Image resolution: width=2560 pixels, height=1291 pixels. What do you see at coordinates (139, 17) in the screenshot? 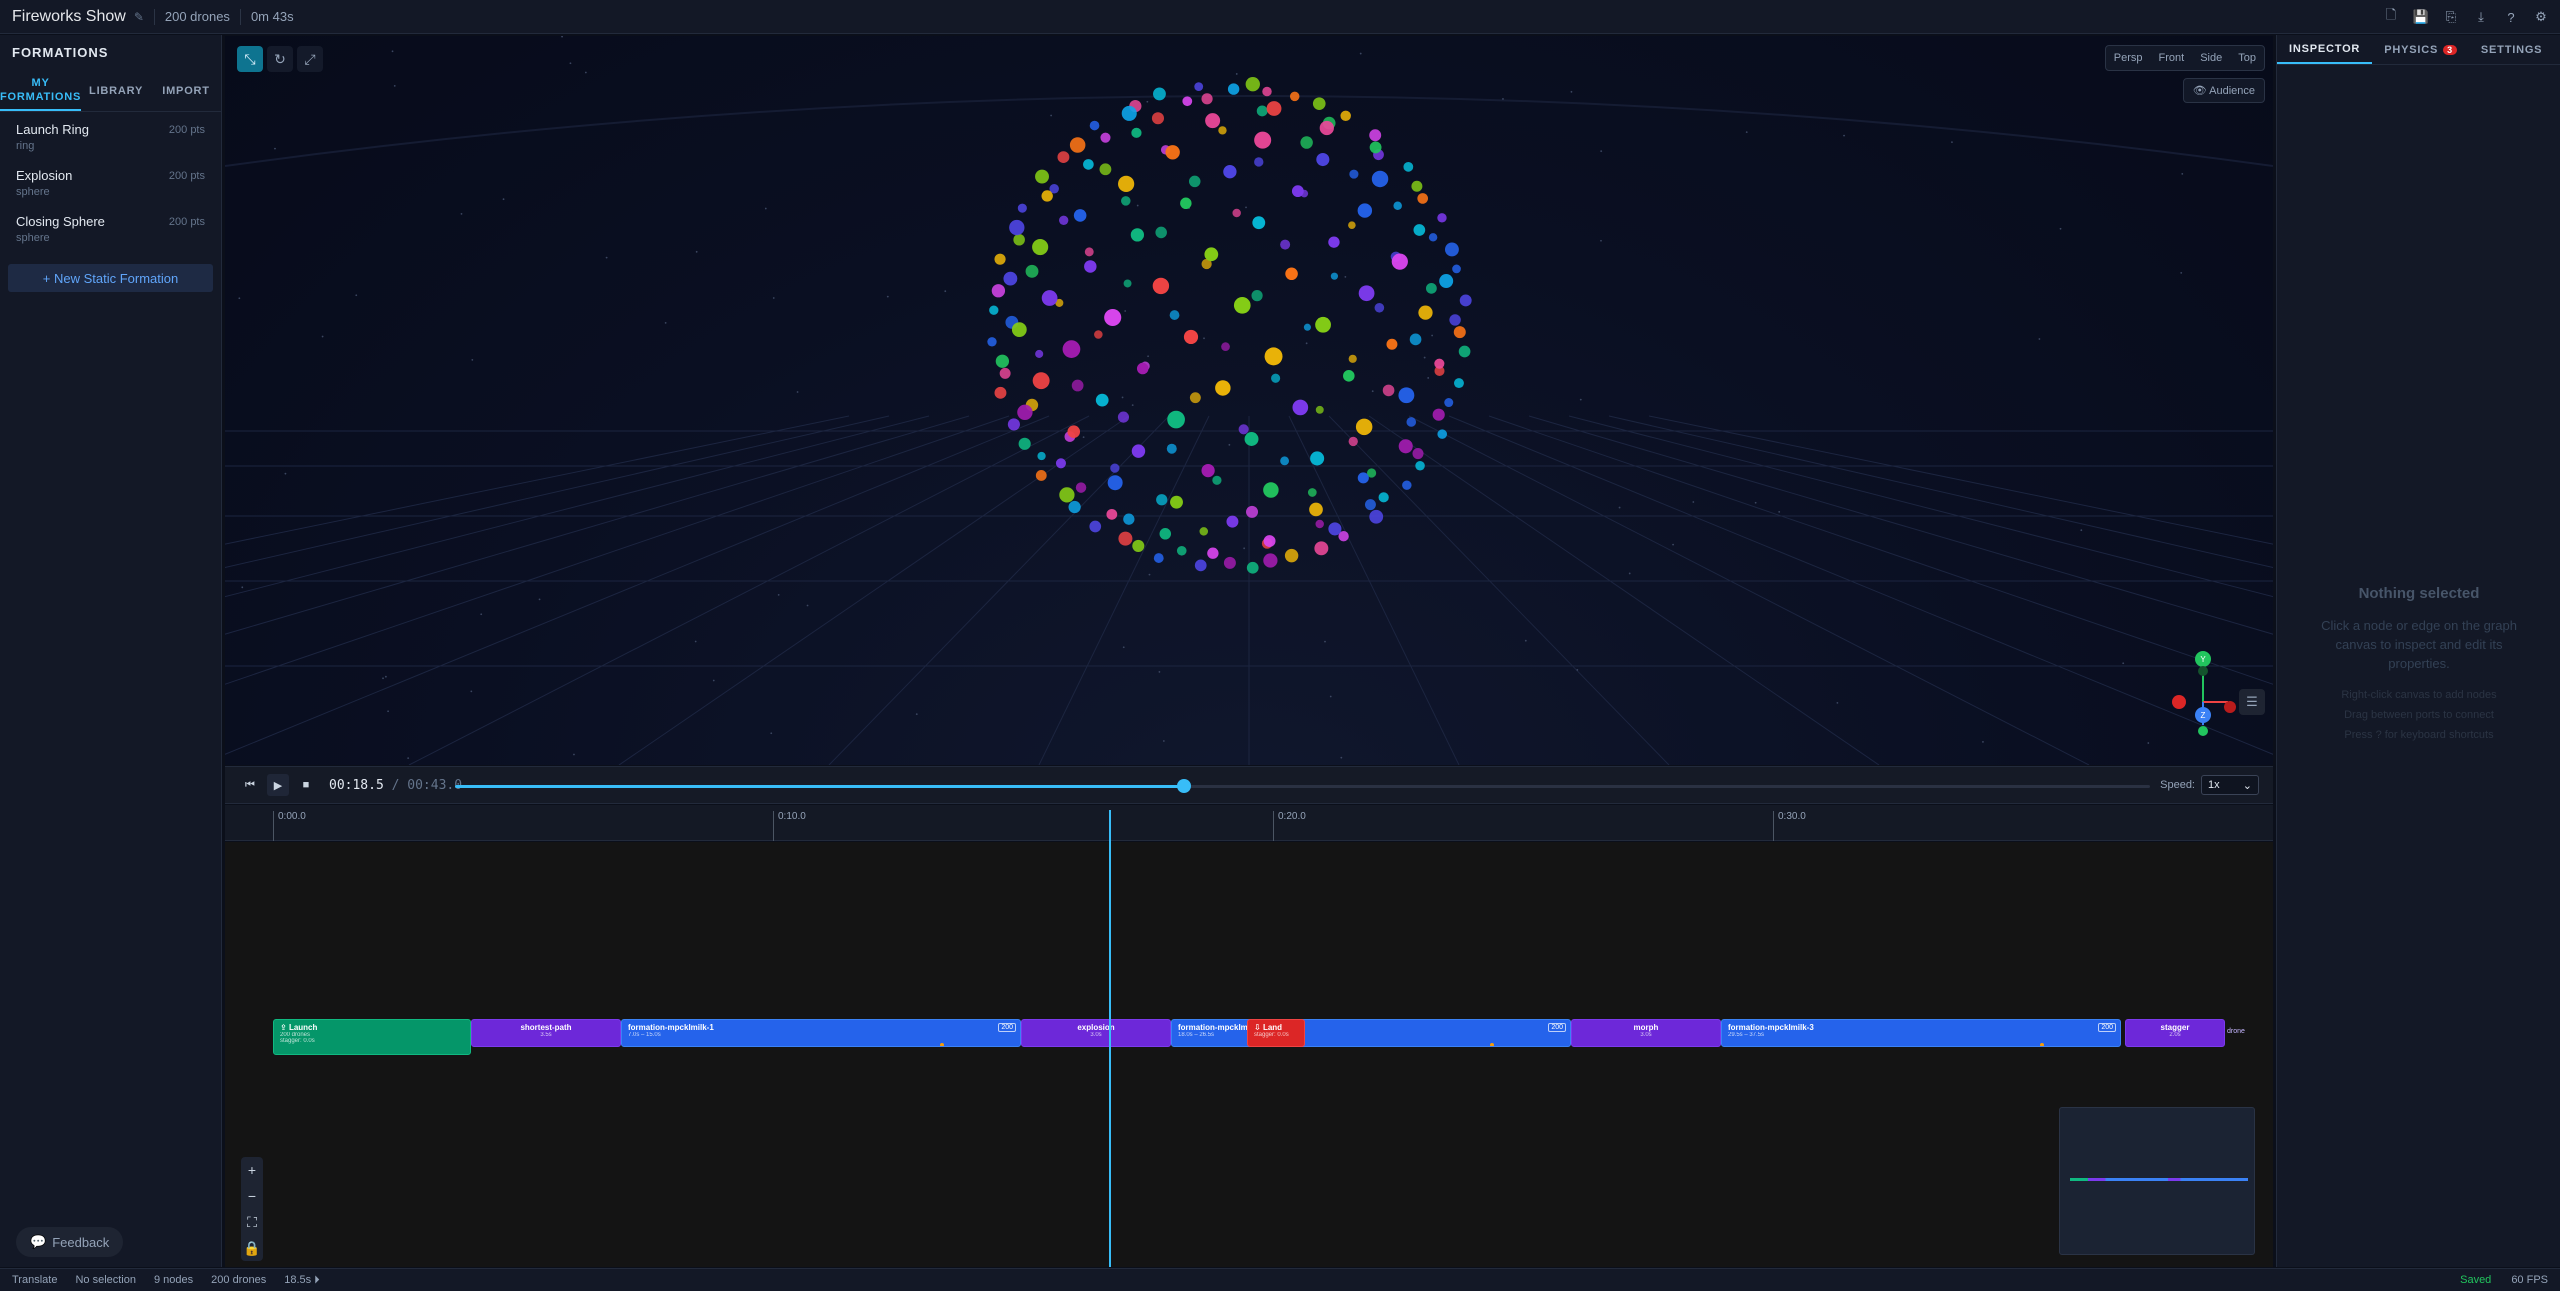
I see `edit-icon: ✎` at bounding box center [139, 17].